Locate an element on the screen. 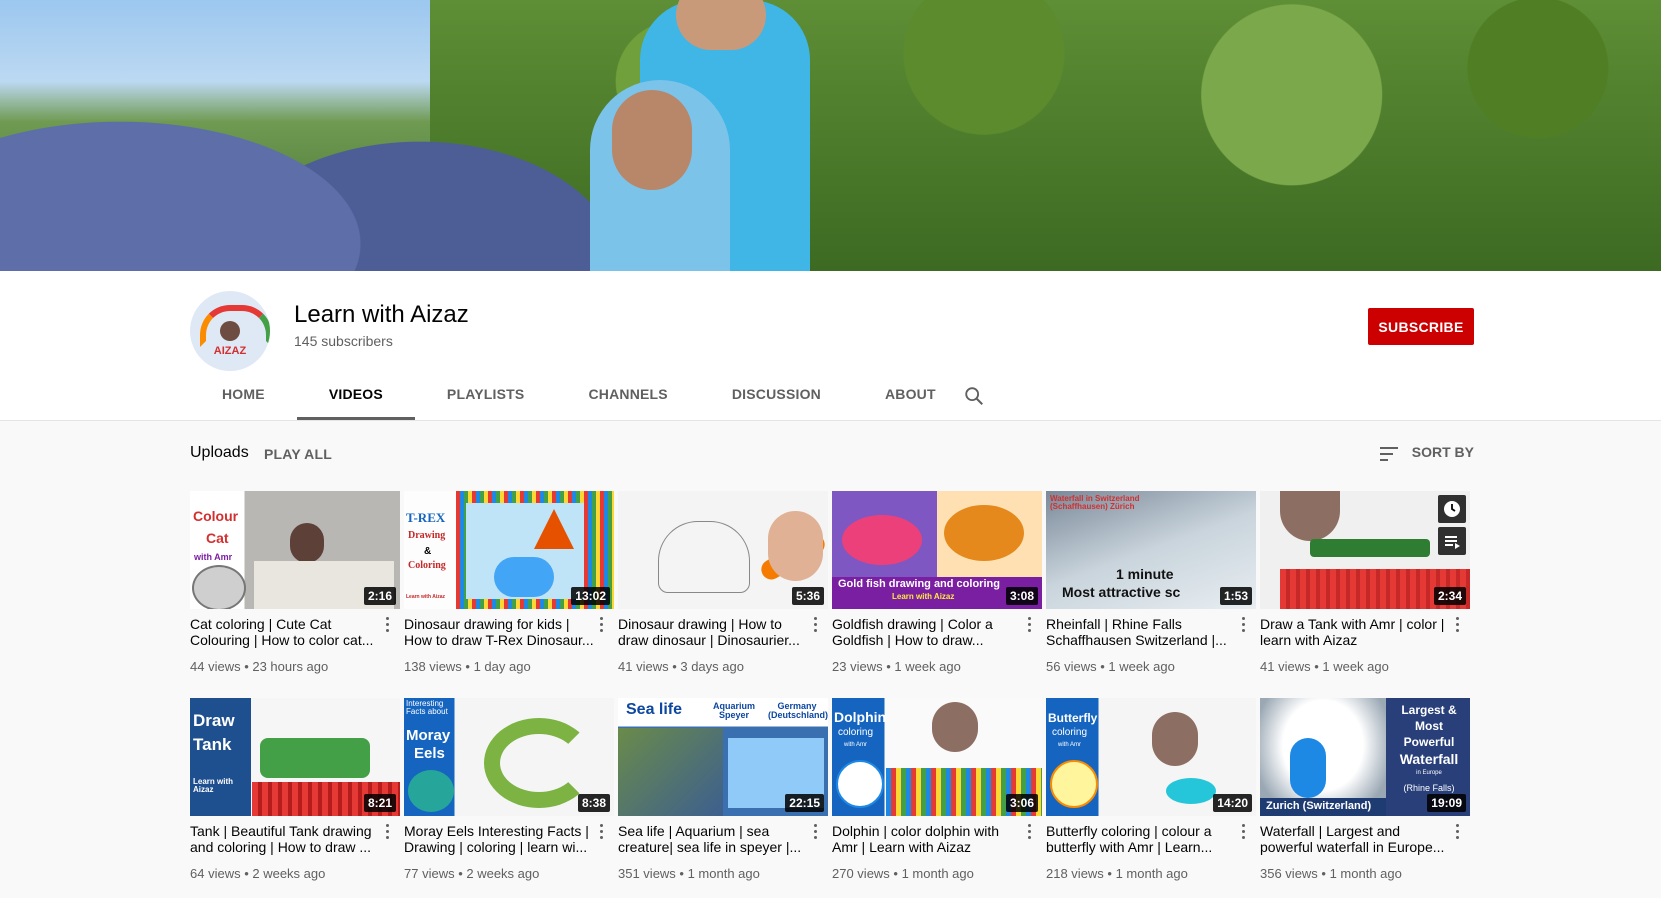  video-age: 3 days ago is located at coordinates (712, 666).